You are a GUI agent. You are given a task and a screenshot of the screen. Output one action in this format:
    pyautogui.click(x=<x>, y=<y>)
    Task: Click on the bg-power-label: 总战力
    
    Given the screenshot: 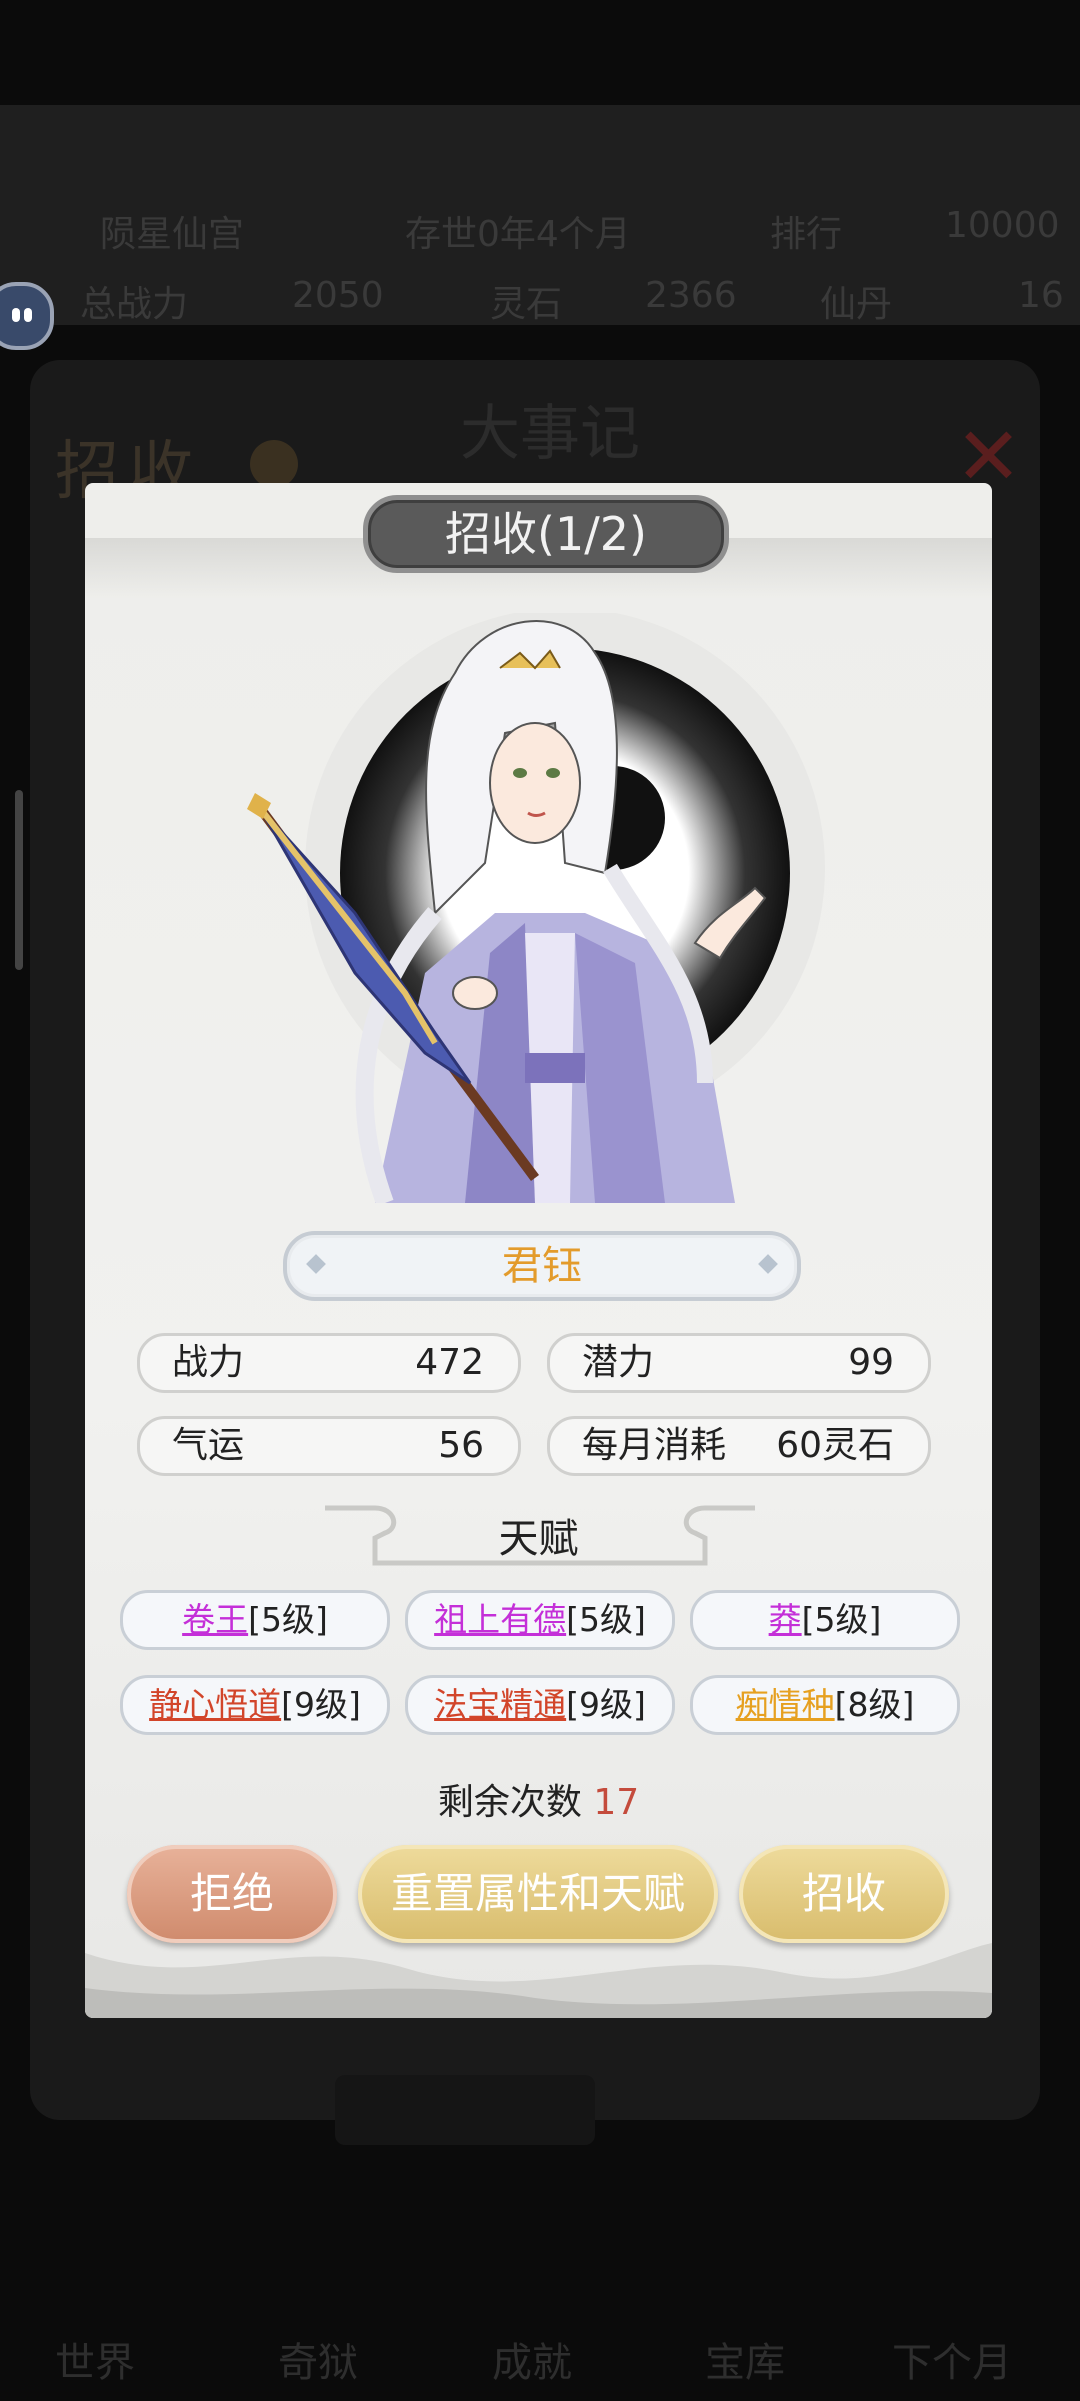 What is the action you would take?
    pyautogui.click(x=134, y=304)
    